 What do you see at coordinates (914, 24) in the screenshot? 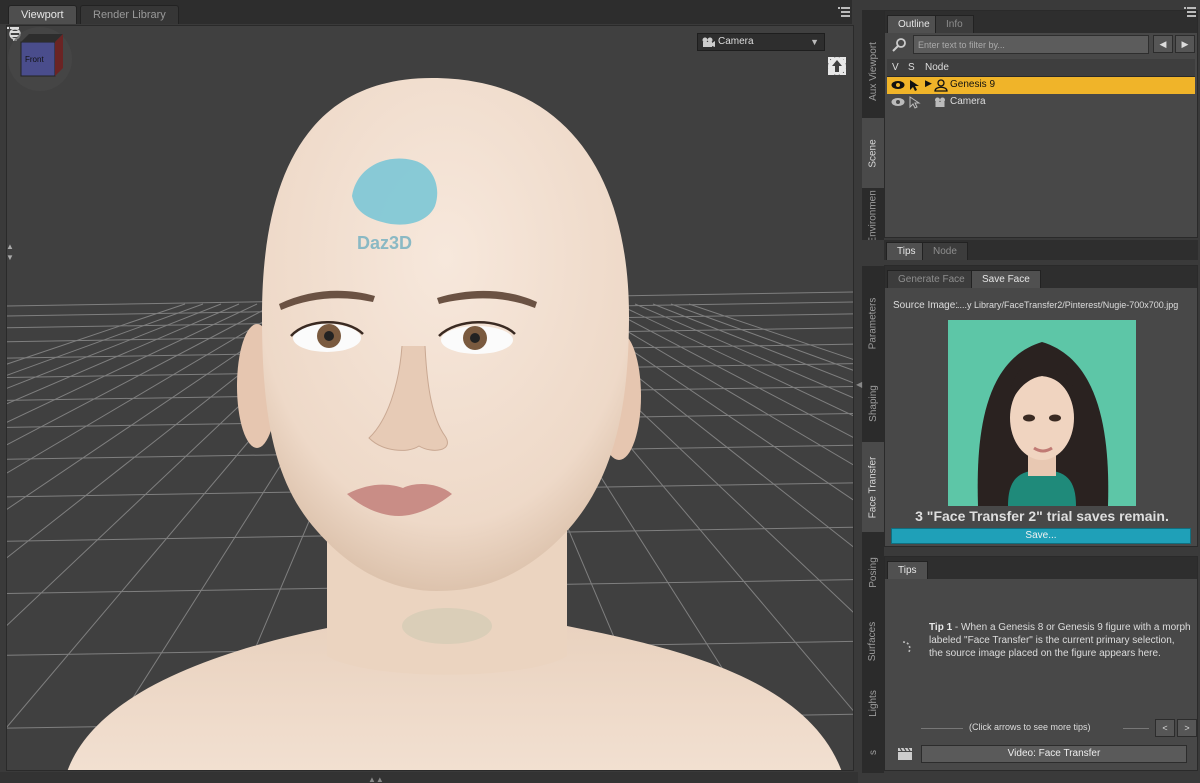
I see `tab-outline: Outline` at bounding box center [914, 24].